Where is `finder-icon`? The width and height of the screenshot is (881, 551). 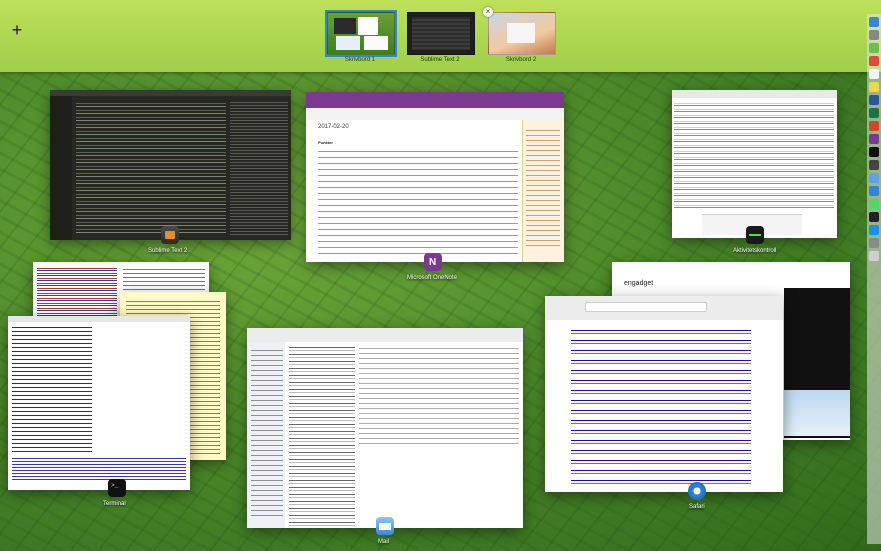
finder-icon is located at coordinates (874, 22).